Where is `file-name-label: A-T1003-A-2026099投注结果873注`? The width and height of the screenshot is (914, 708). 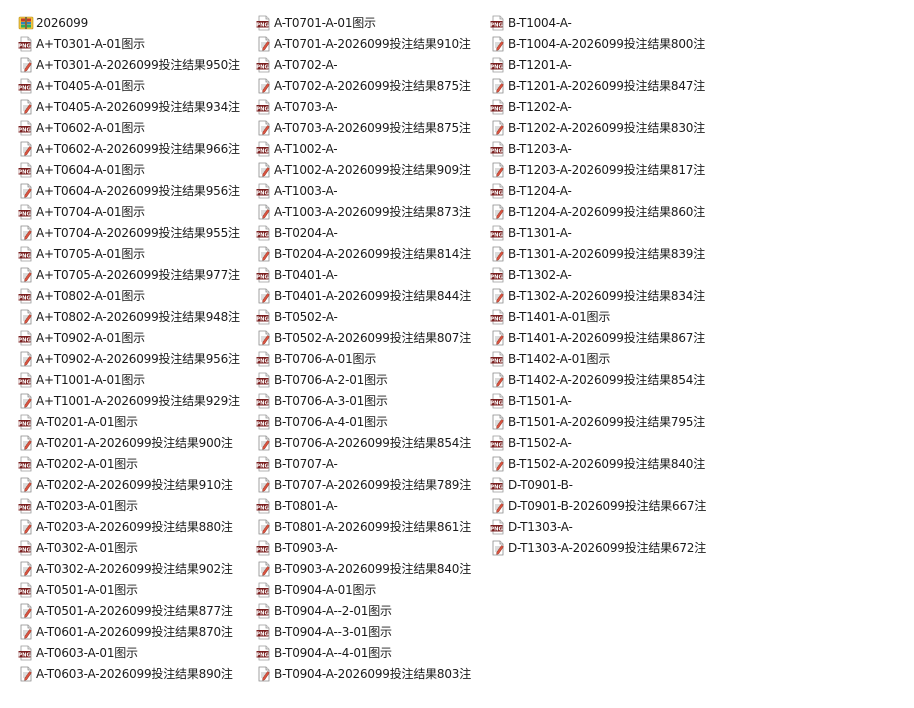
file-name-label: A-T1003-A-2026099投注结果873注 is located at coordinates (372, 211).